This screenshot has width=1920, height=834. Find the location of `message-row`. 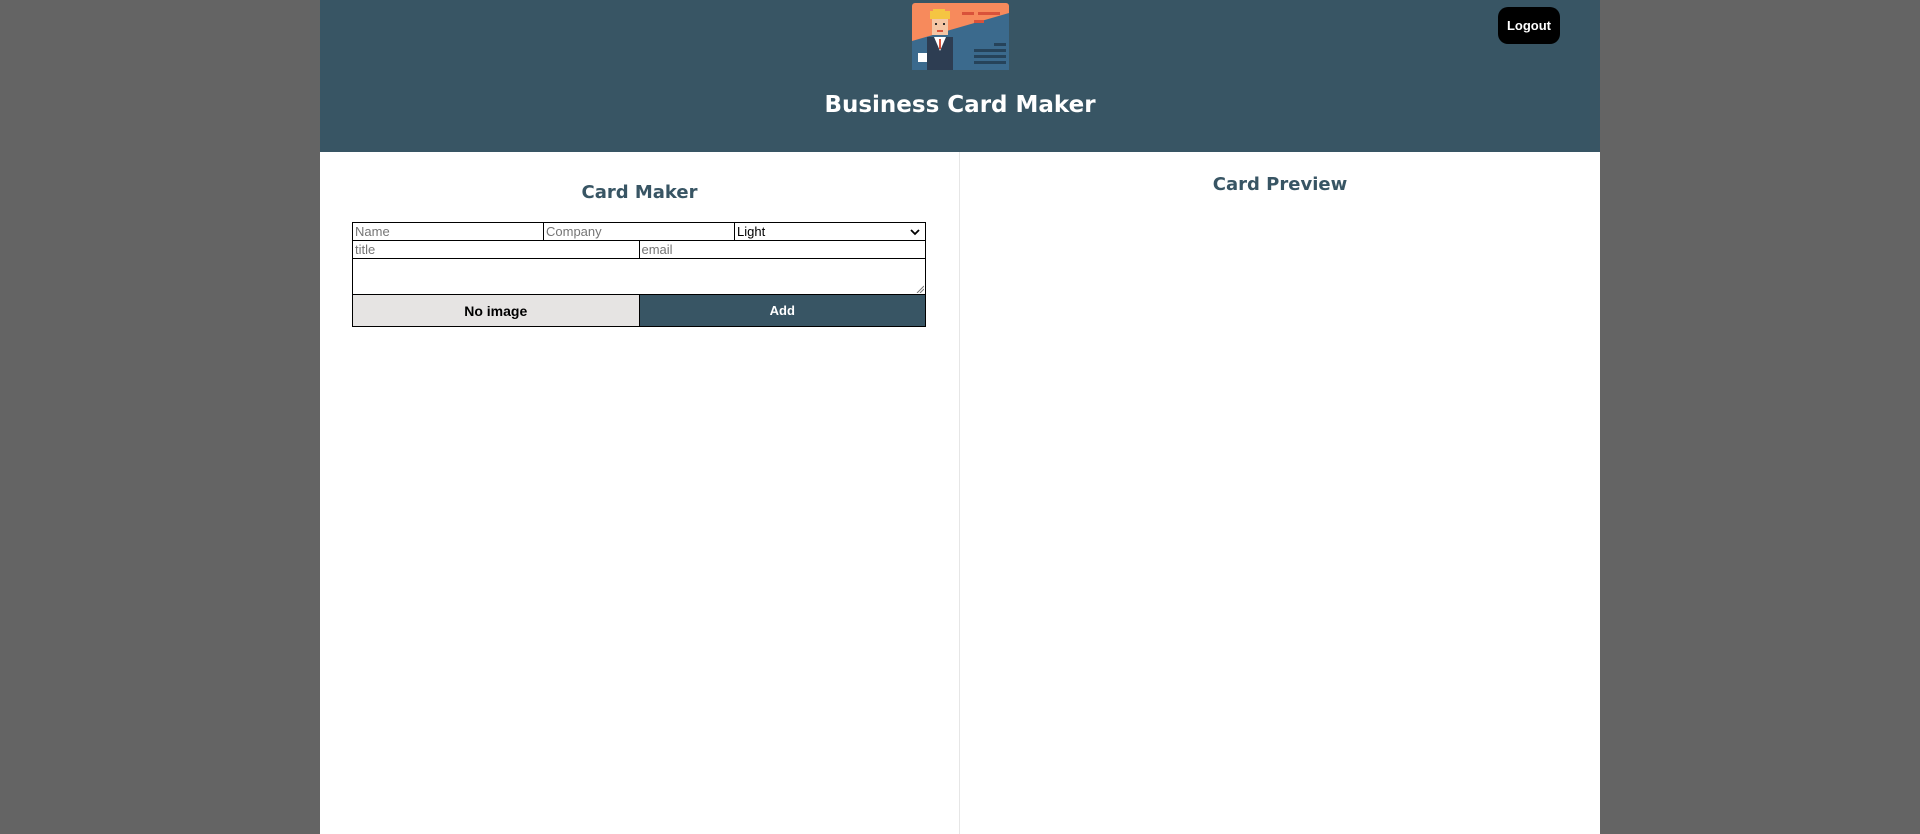

message-row is located at coordinates (639, 277).